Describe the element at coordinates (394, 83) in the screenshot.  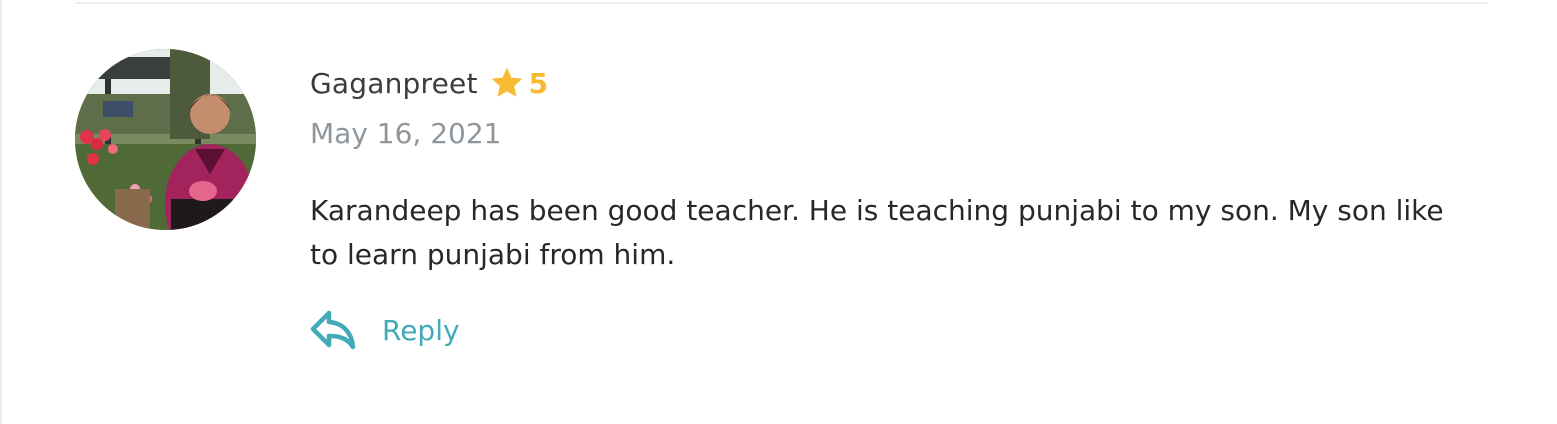
I see `author-name: Gaganpreet` at that location.